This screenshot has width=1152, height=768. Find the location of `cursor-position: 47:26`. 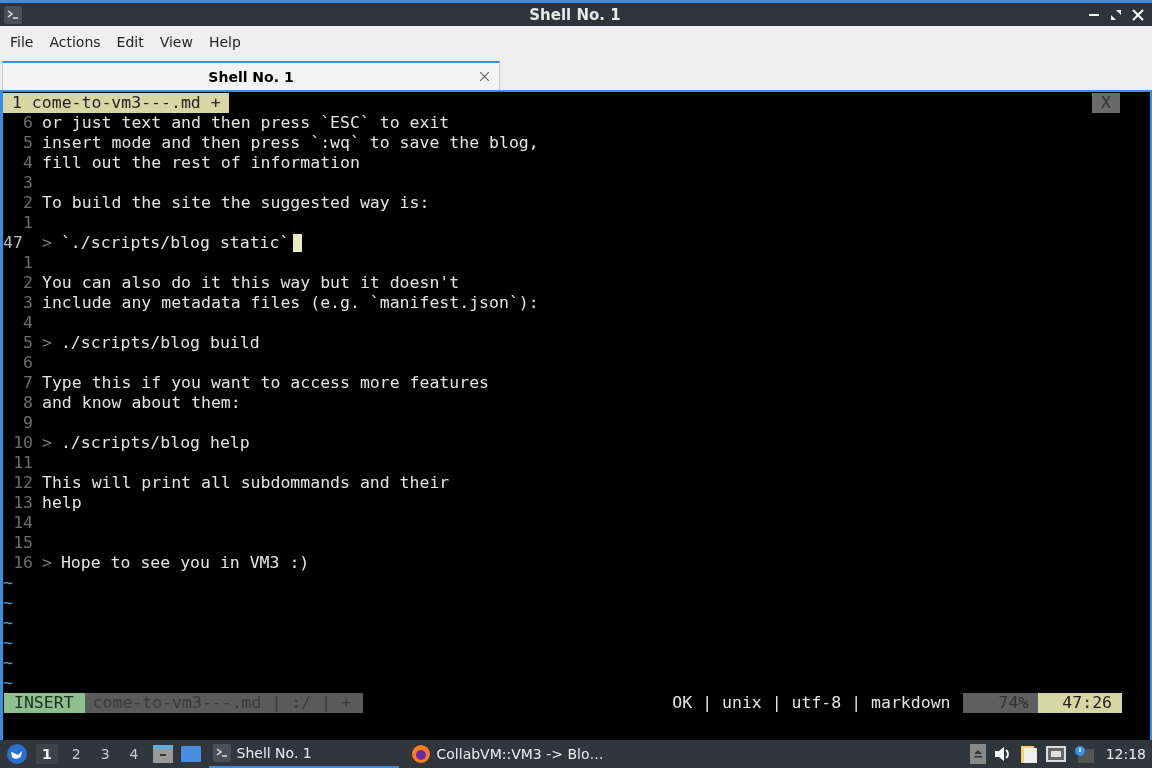

cursor-position: 47:26 is located at coordinates (1080, 703).